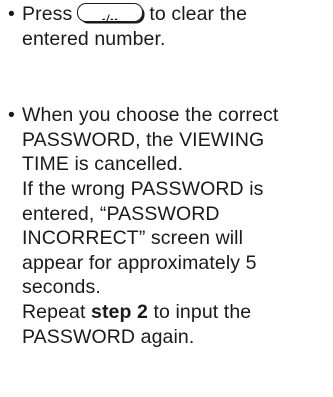 Image resolution: width=333 pixels, height=397 pixels. What do you see at coordinates (47, 14) in the screenshot?
I see `press-text: Press` at bounding box center [47, 14].